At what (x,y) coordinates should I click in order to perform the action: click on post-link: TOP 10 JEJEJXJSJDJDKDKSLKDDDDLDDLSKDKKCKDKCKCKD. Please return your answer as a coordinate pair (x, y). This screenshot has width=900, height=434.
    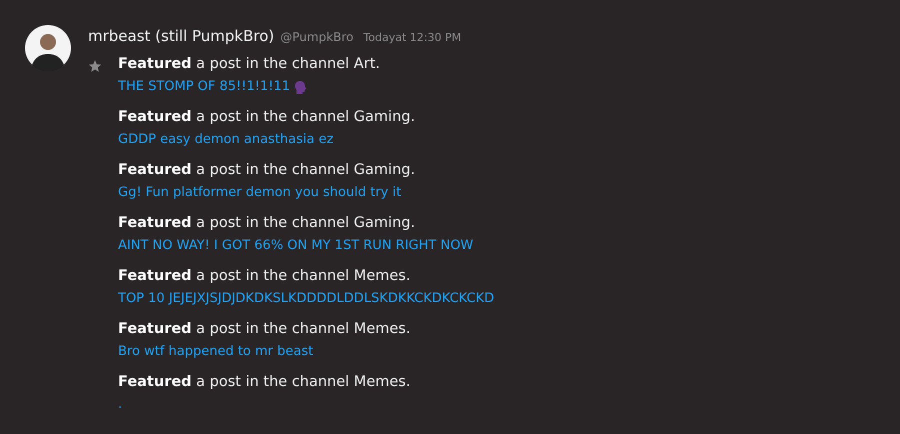
    Looking at the image, I should click on (306, 299).